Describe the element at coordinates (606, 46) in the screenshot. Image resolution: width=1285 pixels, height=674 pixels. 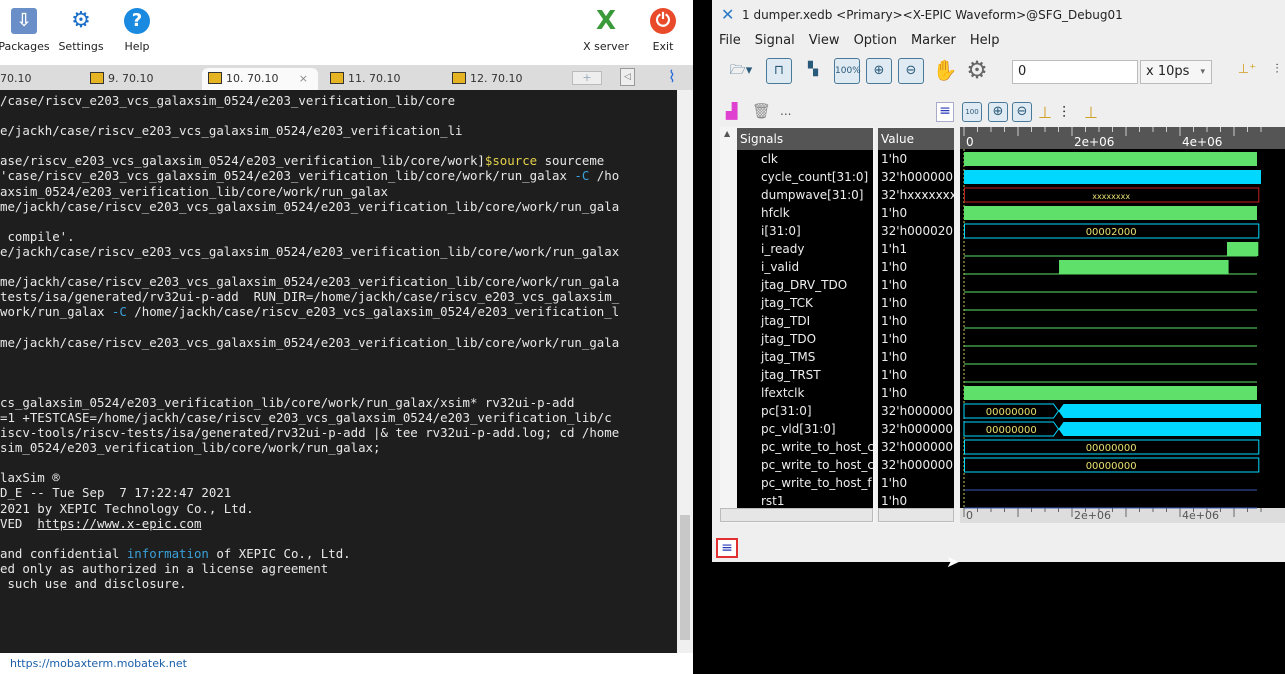
I see `x-server-label: X server` at that location.